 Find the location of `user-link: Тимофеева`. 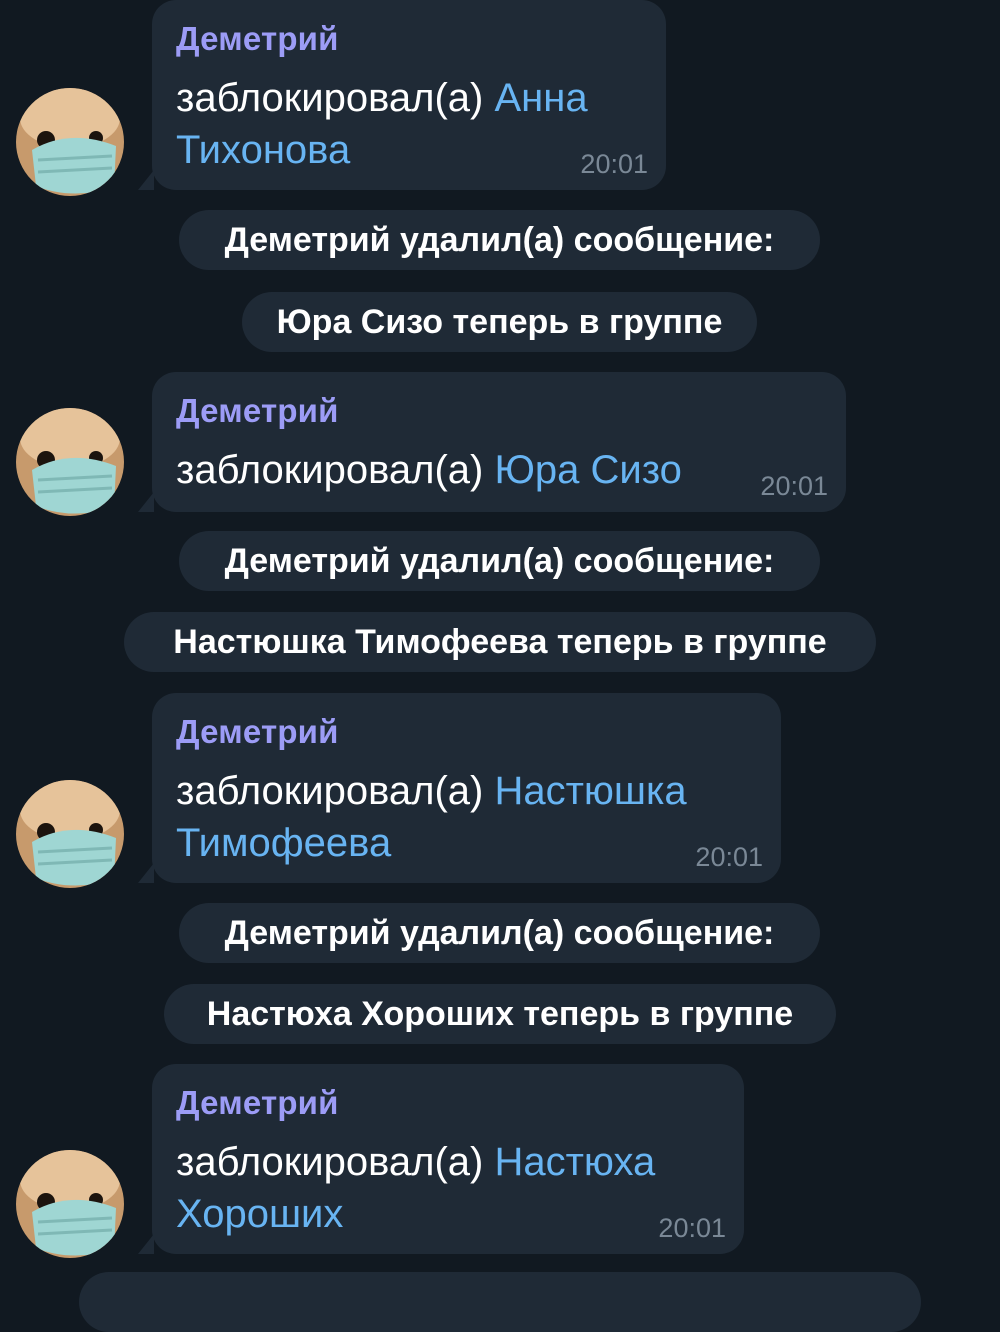

user-link: Тимофеева is located at coordinates (283, 843).